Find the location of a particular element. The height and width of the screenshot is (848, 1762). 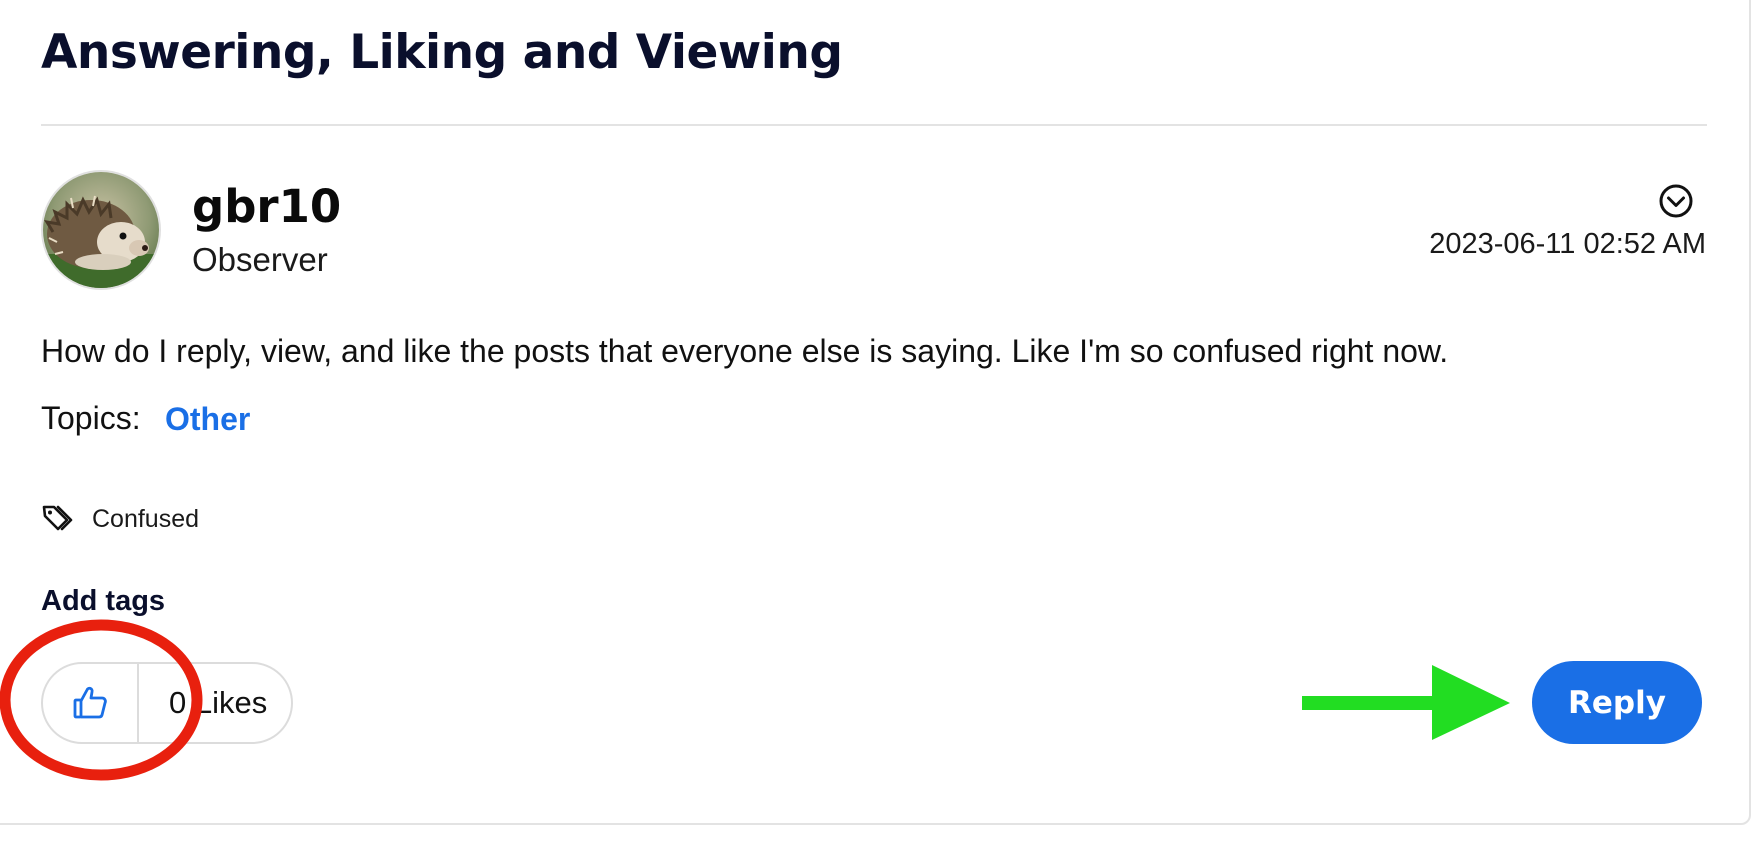

thumbs-up-icon is located at coordinates (90, 702).